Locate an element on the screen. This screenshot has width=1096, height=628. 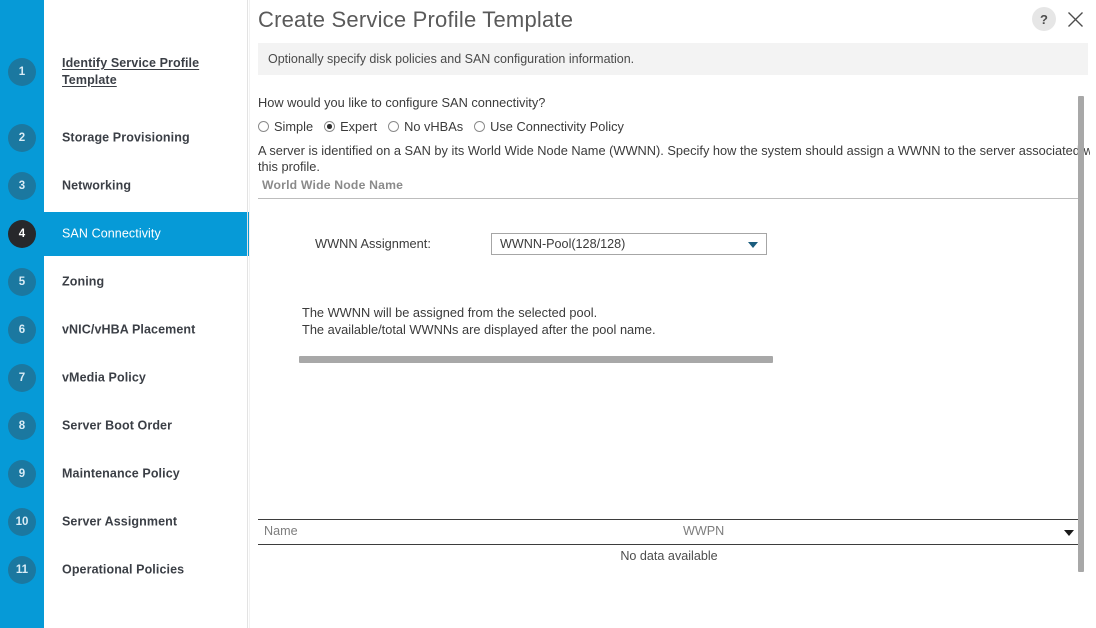
help-button: ? is located at coordinates (1044, 19).